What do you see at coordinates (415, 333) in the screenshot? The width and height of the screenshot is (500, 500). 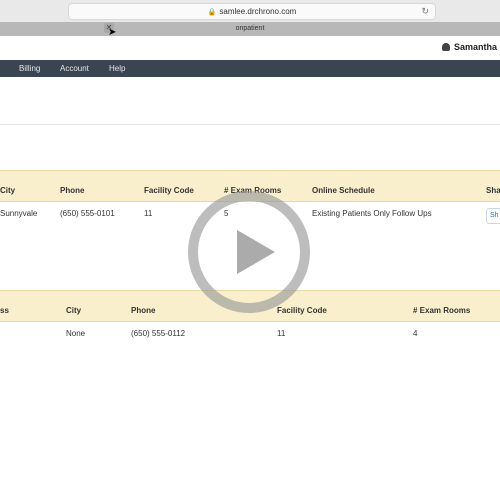 I see `cell-exam-rooms: 4` at bounding box center [415, 333].